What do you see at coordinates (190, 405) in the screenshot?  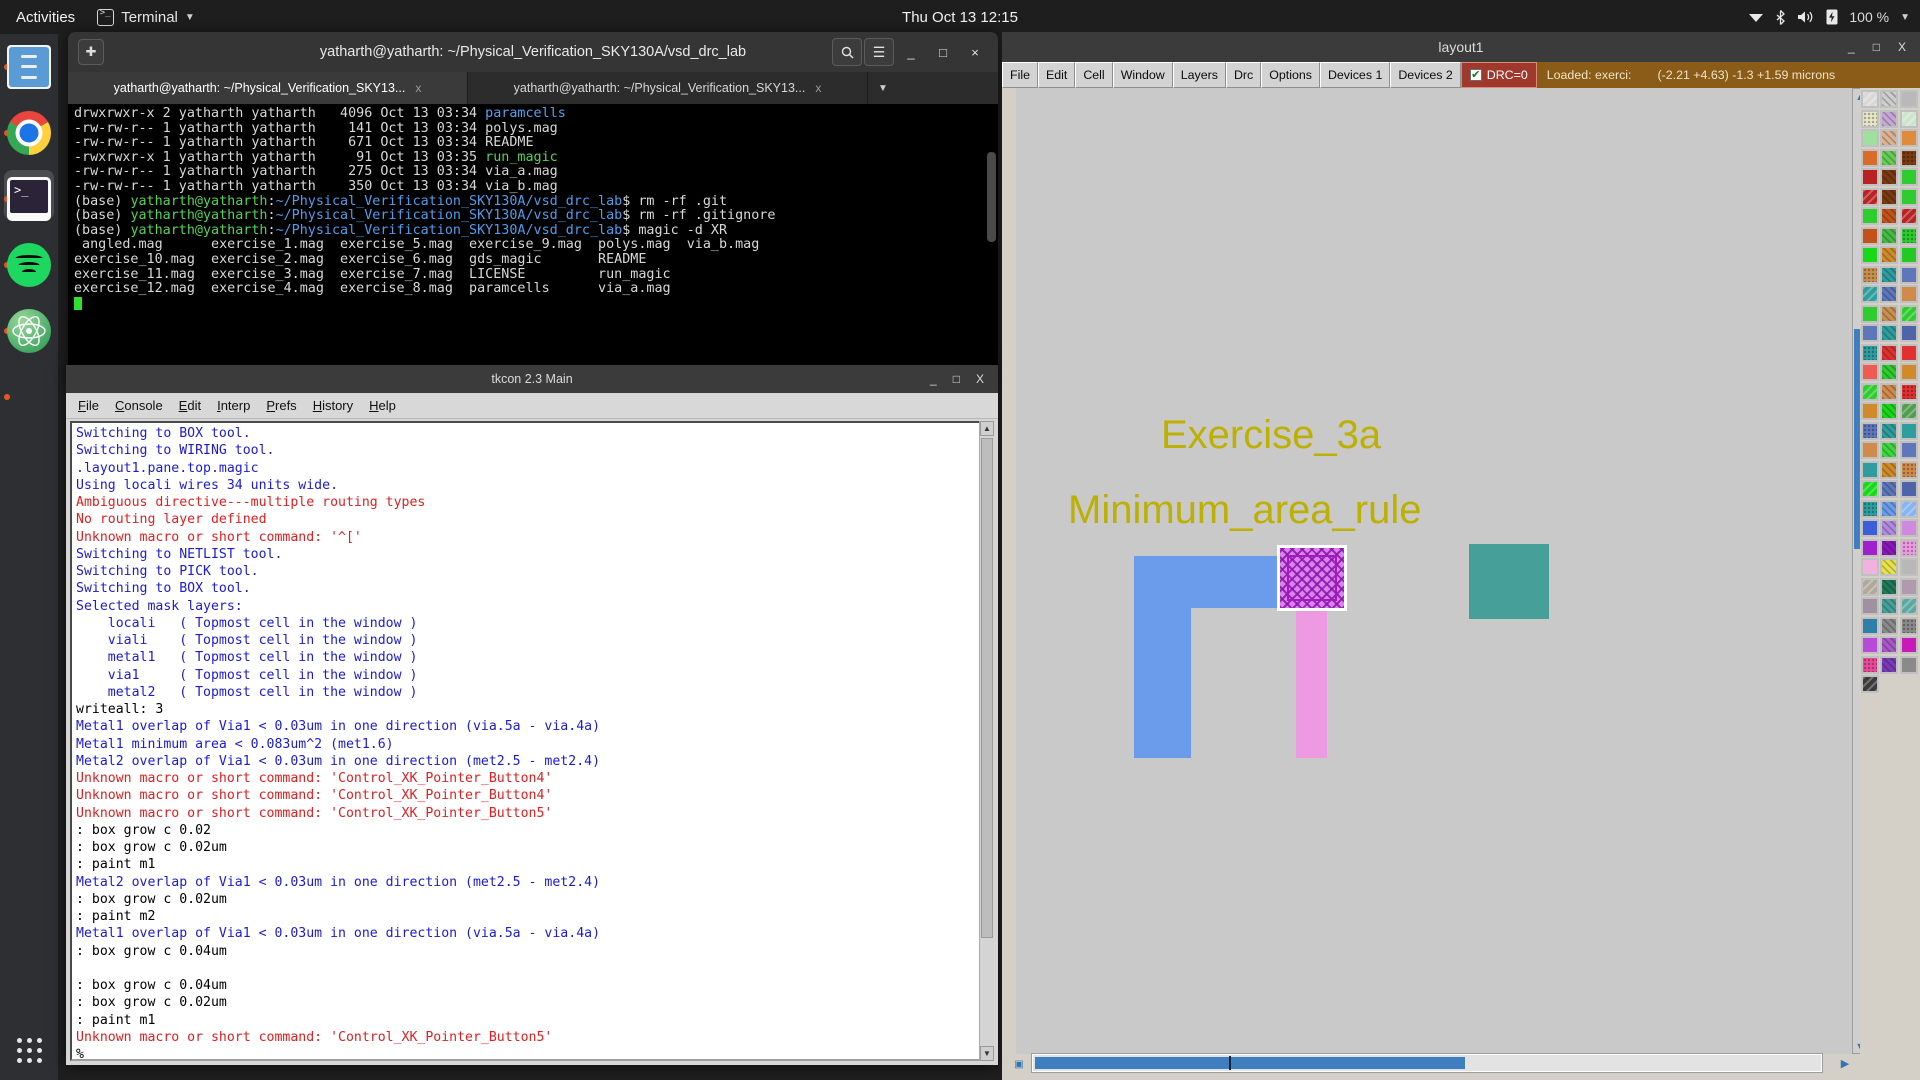 I see `tkcon-menu-edit: Edit` at bounding box center [190, 405].